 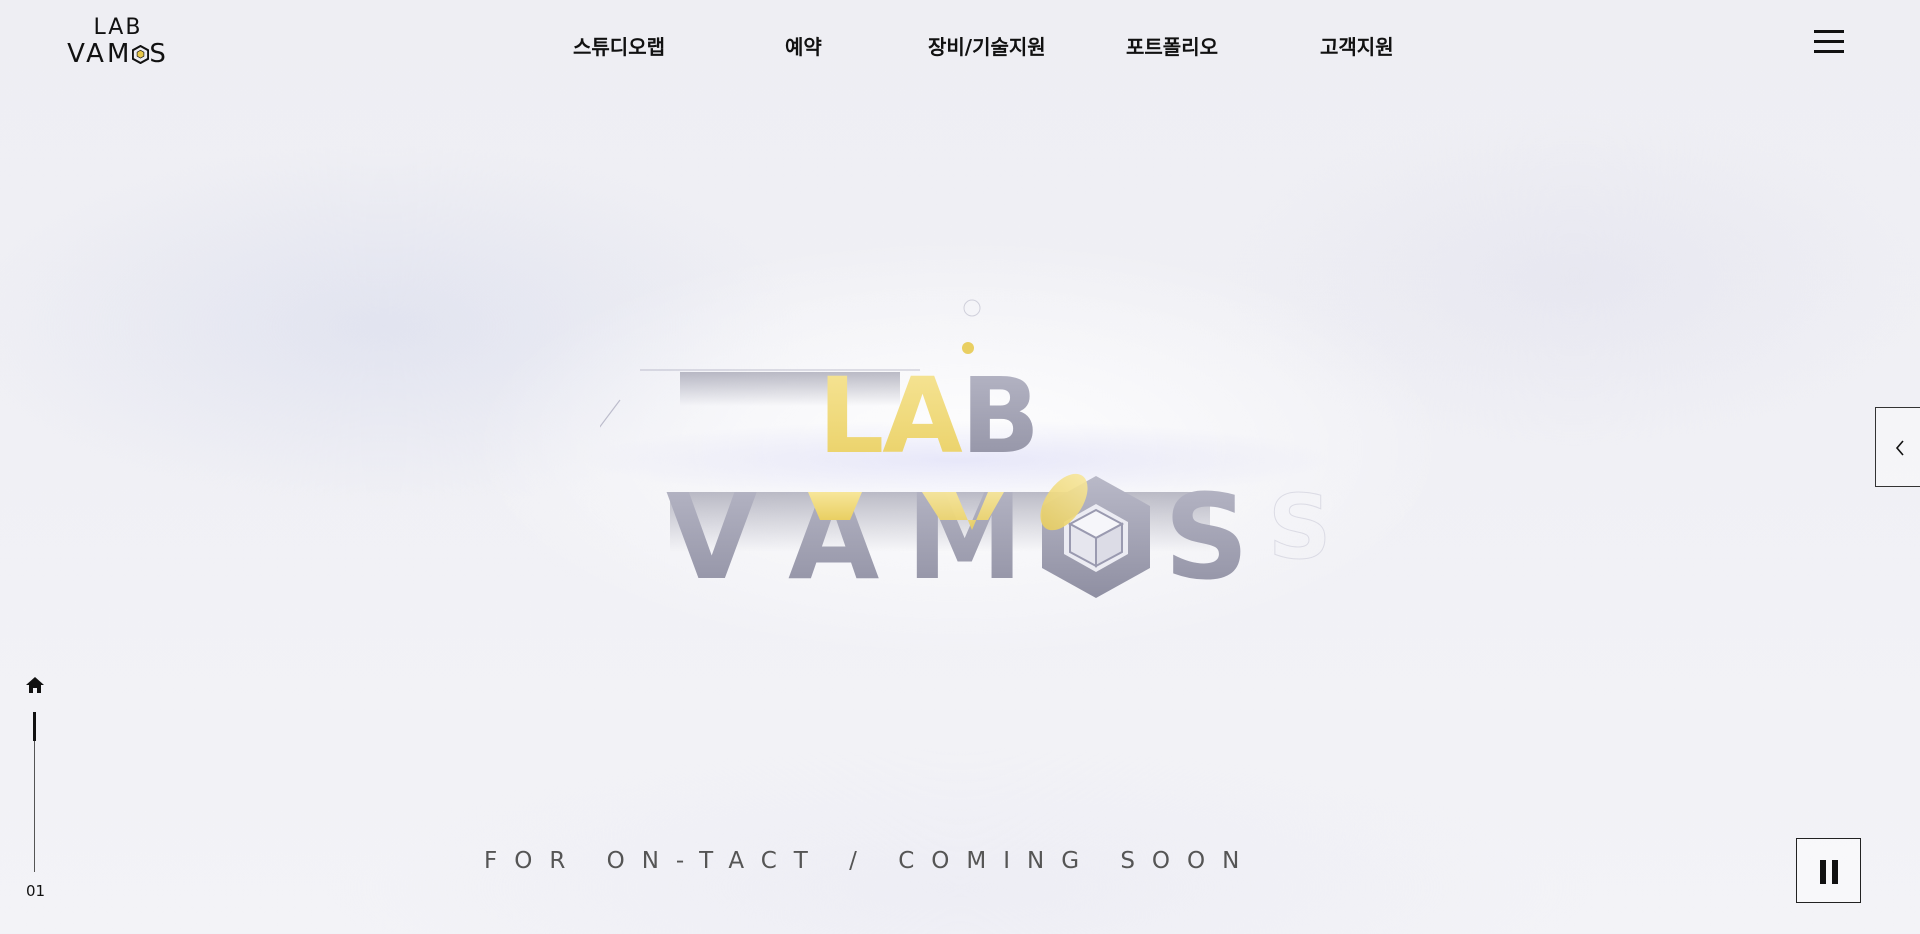 I want to click on hero-letter-a: A, so click(x=922, y=416).